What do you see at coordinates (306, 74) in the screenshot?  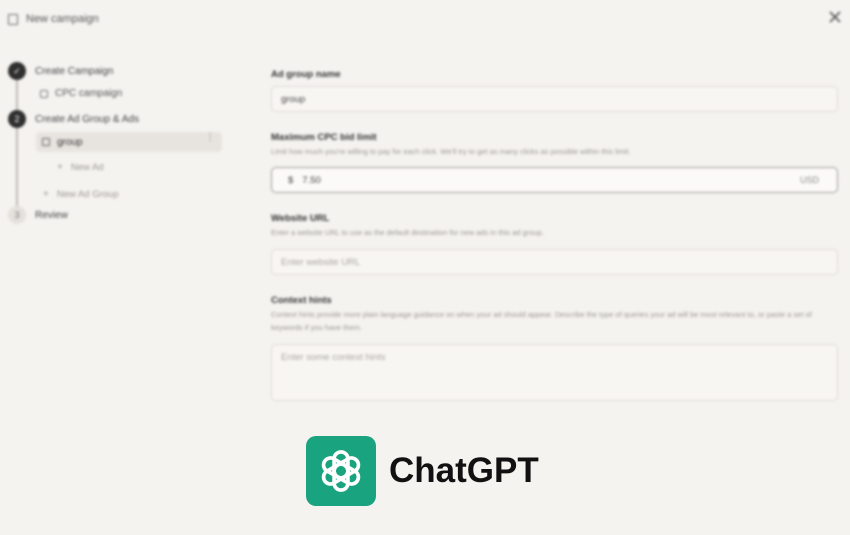 I see `ad-group-name-label: Ad group name` at bounding box center [306, 74].